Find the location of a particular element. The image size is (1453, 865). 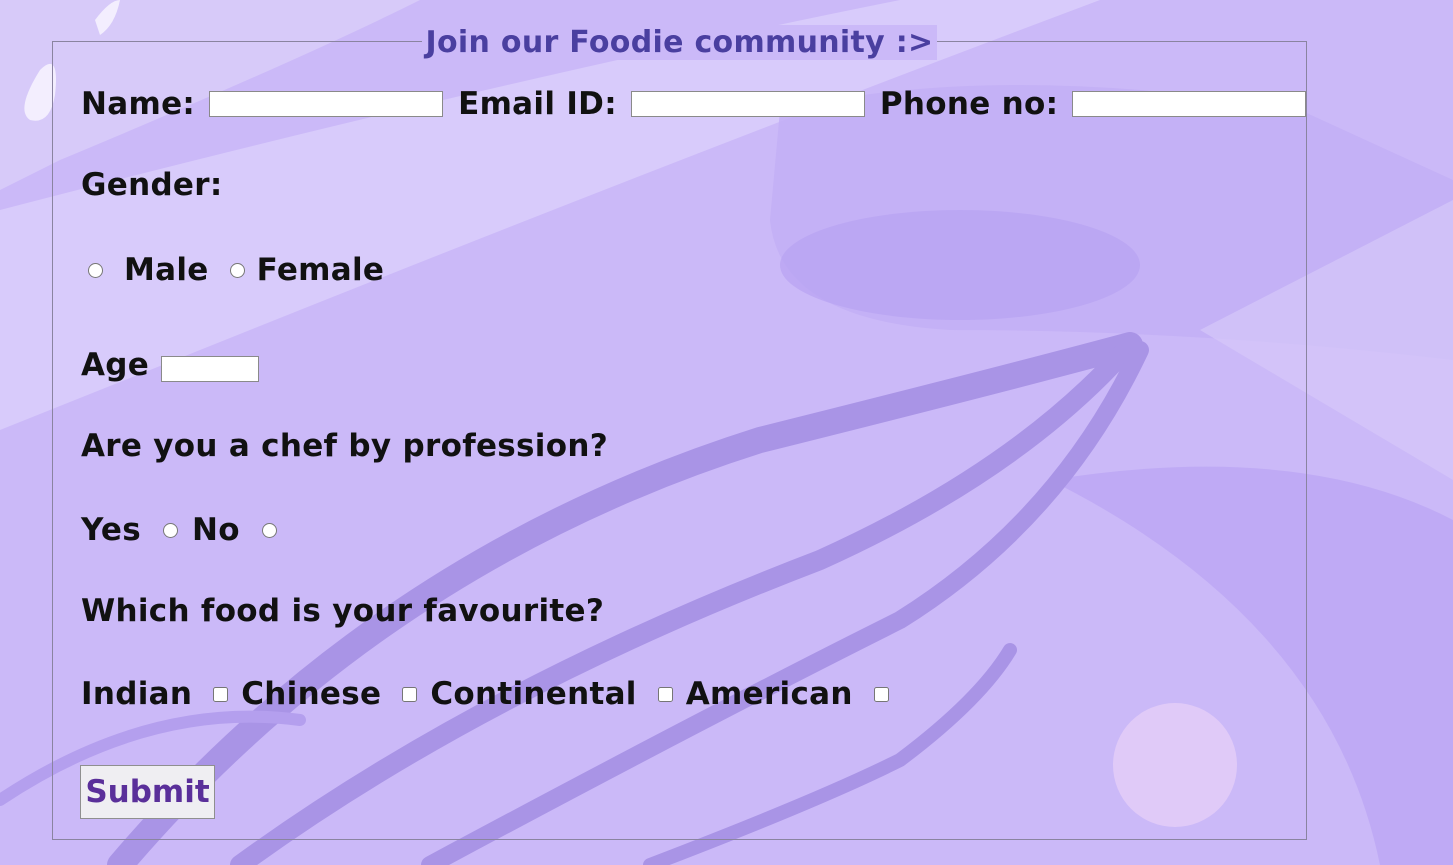

food-options: Indian Chinese Continental American is located at coordinates (485, 694).